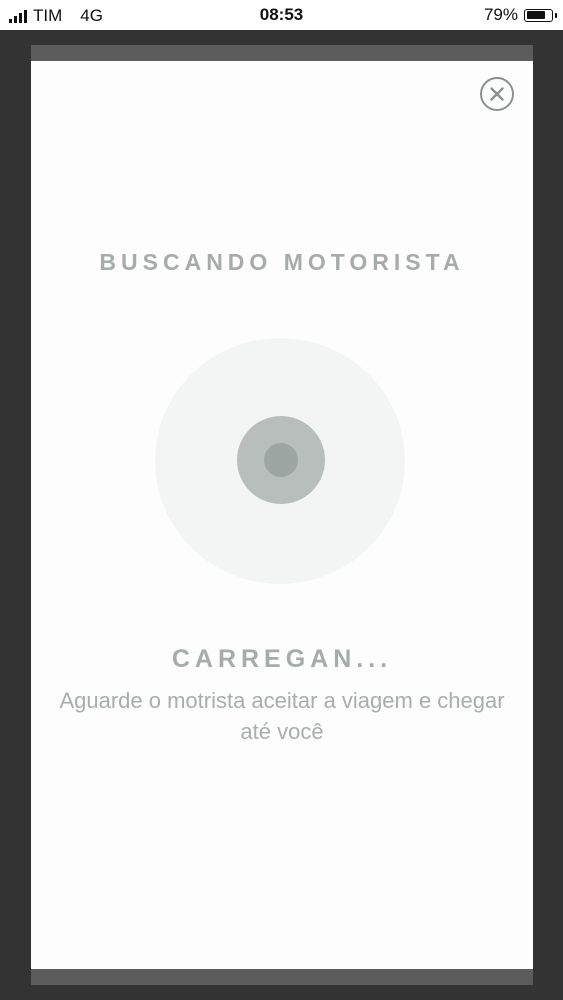 The width and height of the screenshot is (563, 1000). I want to click on radar-center-dot, so click(281, 460).